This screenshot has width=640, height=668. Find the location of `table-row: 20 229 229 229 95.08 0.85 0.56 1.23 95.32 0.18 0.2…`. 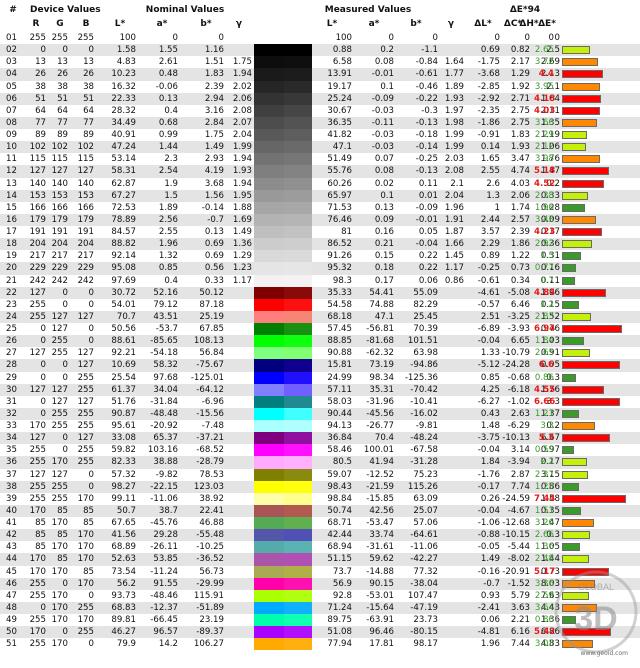

table-row: 20 229 229 229 95.08 0.85 0.56 1.23 95.32 0.18 0.2… is located at coordinates (320, 268).